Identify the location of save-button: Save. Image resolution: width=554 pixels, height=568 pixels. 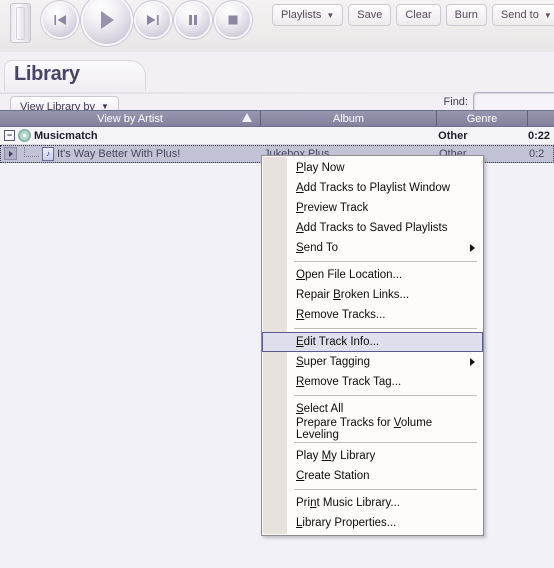
(370, 15).